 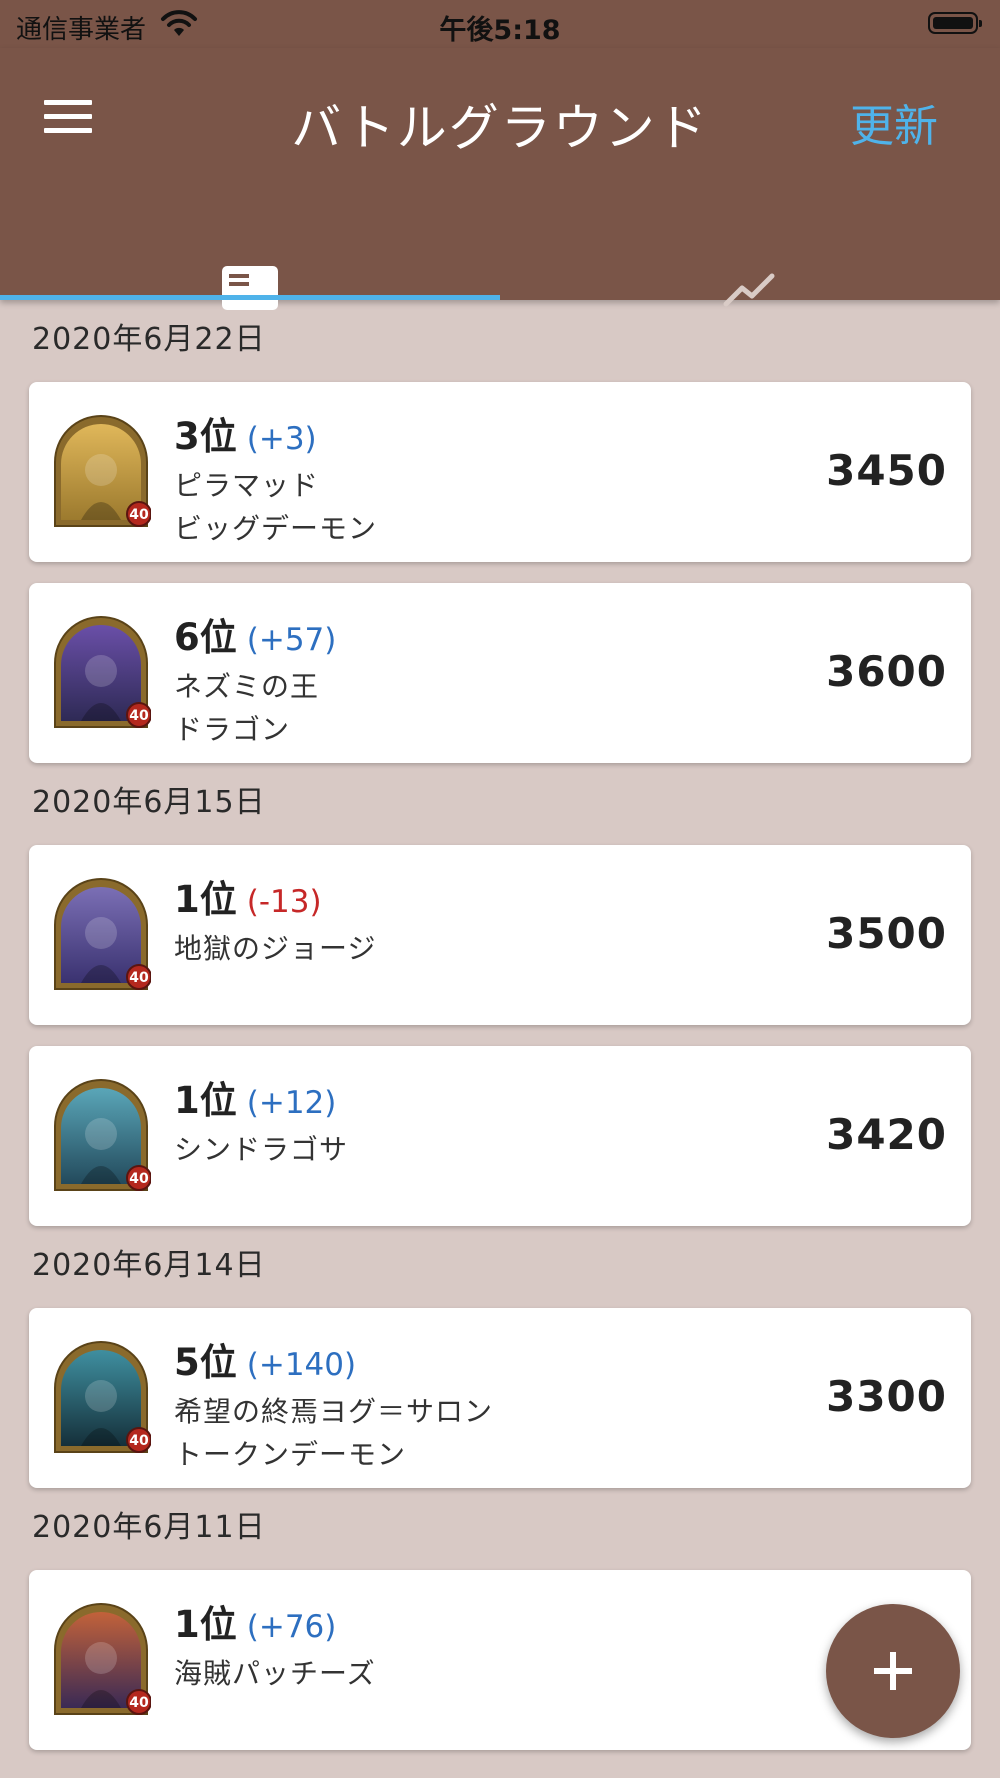 I want to click on placement: 6位, so click(x=205, y=637).